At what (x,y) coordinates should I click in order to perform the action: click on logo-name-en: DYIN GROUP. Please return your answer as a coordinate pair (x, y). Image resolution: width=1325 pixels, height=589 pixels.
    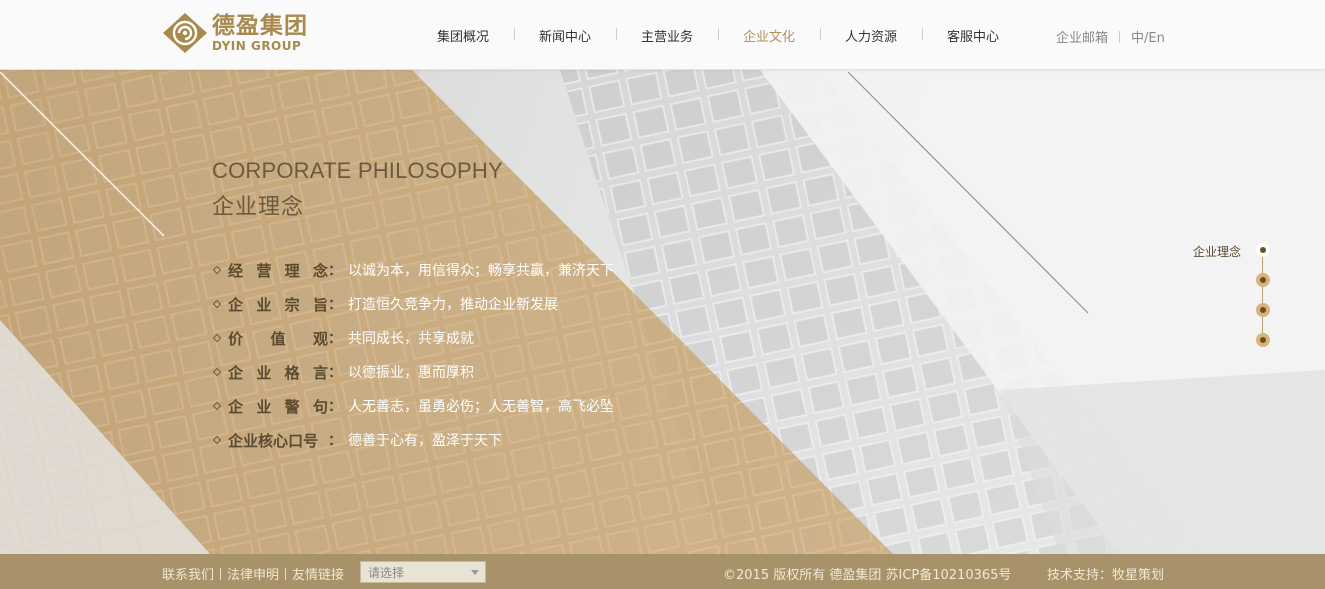
    Looking at the image, I should click on (257, 45).